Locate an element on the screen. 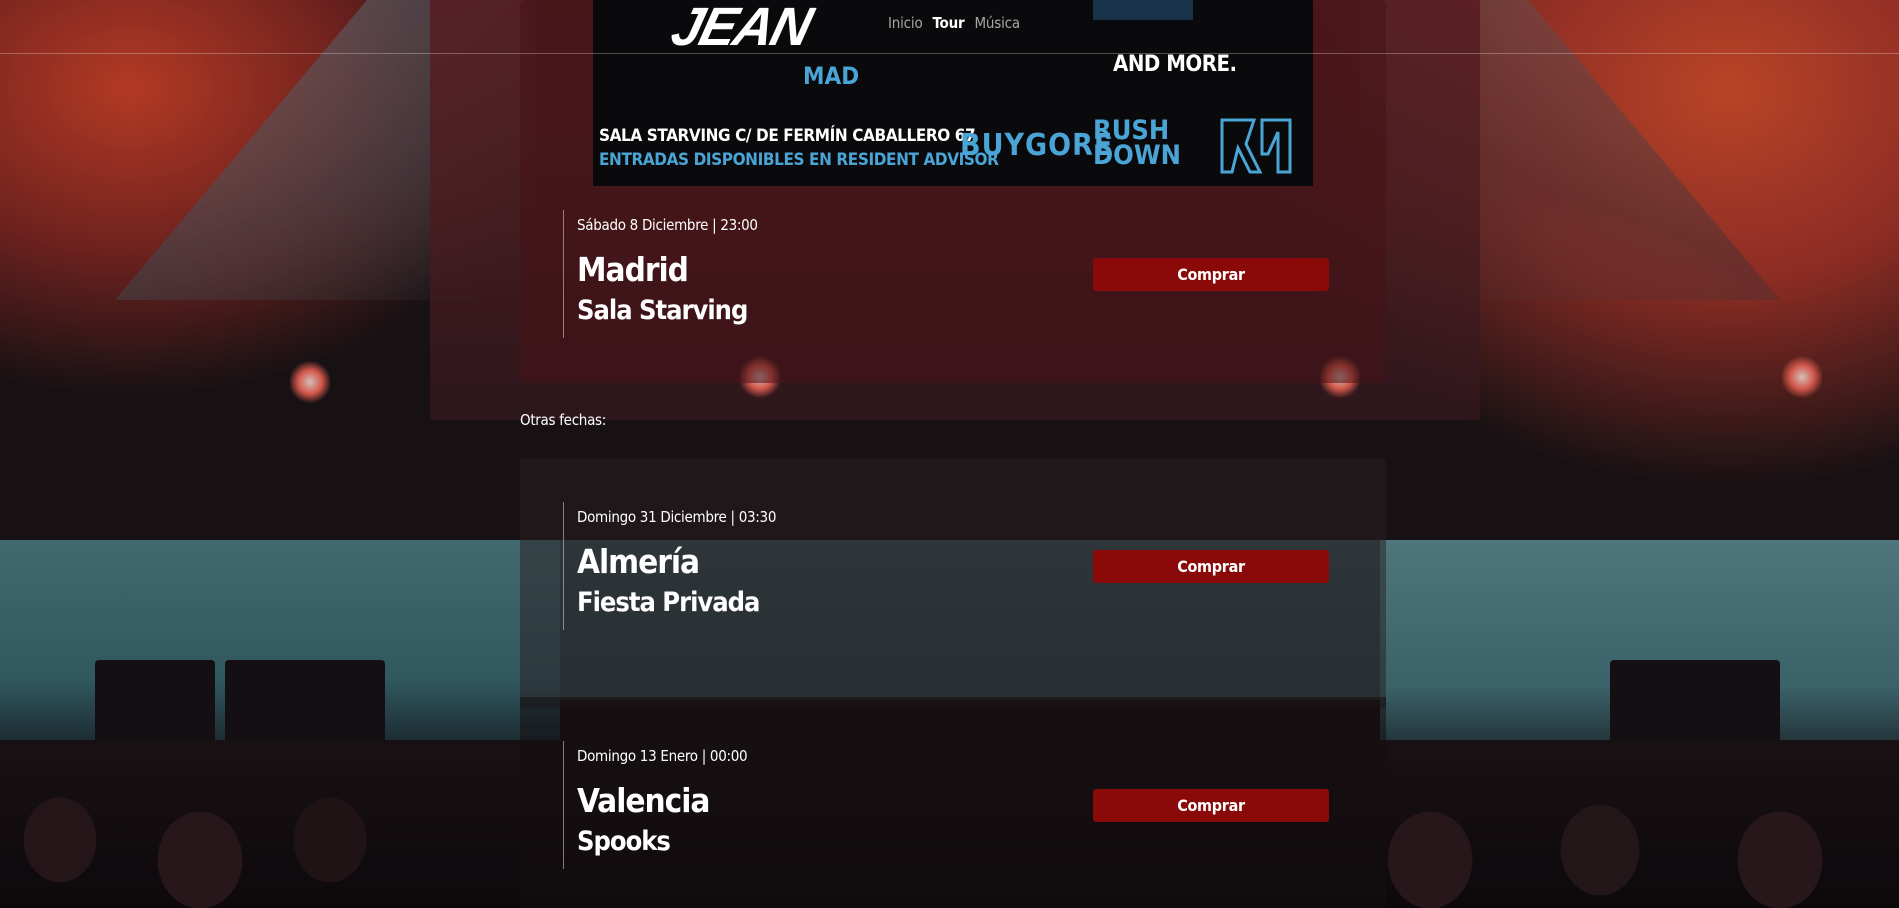 The height and width of the screenshot is (908, 1899). poster-venue-line: SALA STARVING C/ DE FERMÍN CABALLERO 67 is located at coordinates (787, 136).